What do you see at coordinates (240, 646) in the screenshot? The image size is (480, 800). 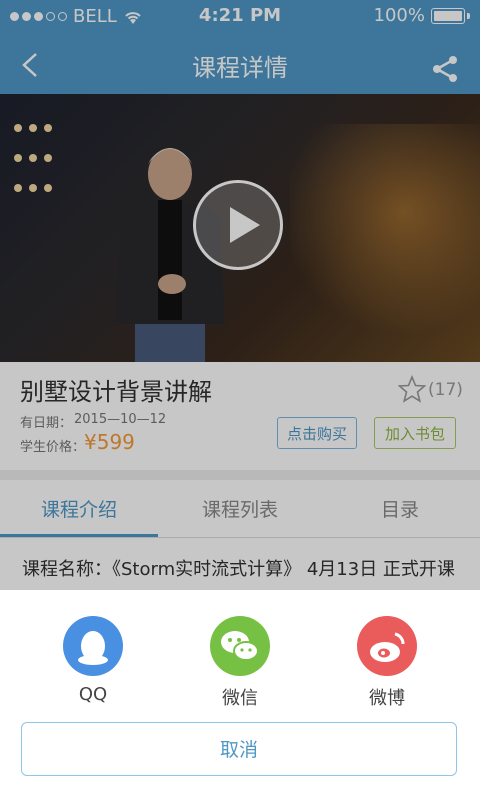 I see `wechat-icon` at bounding box center [240, 646].